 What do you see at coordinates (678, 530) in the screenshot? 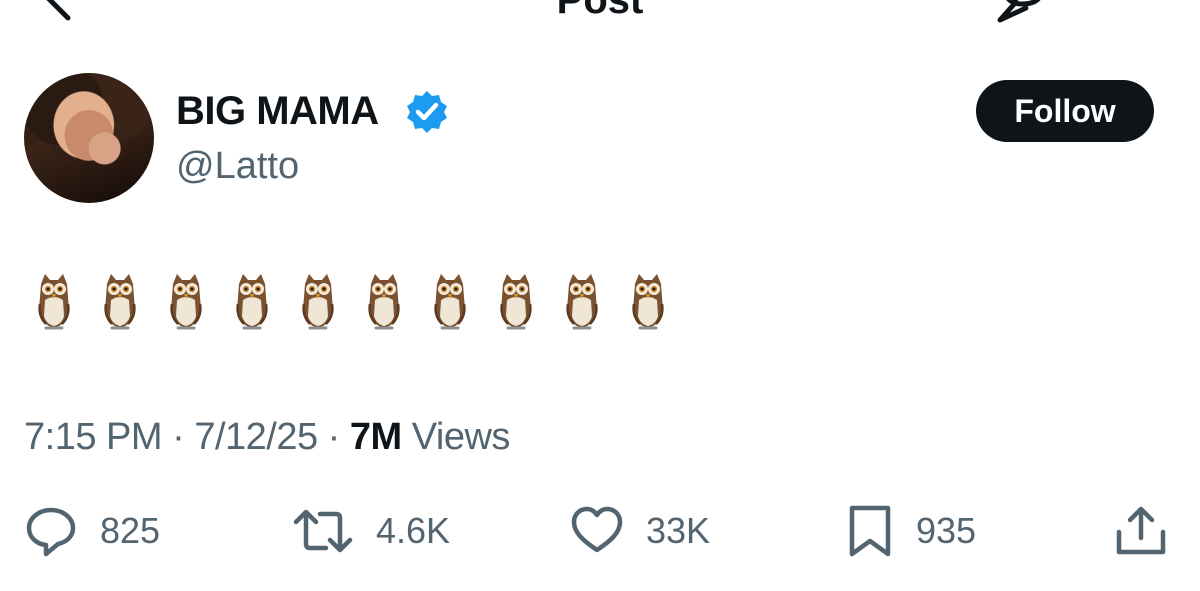
I see `like-count: 33K` at bounding box center [678, 530].